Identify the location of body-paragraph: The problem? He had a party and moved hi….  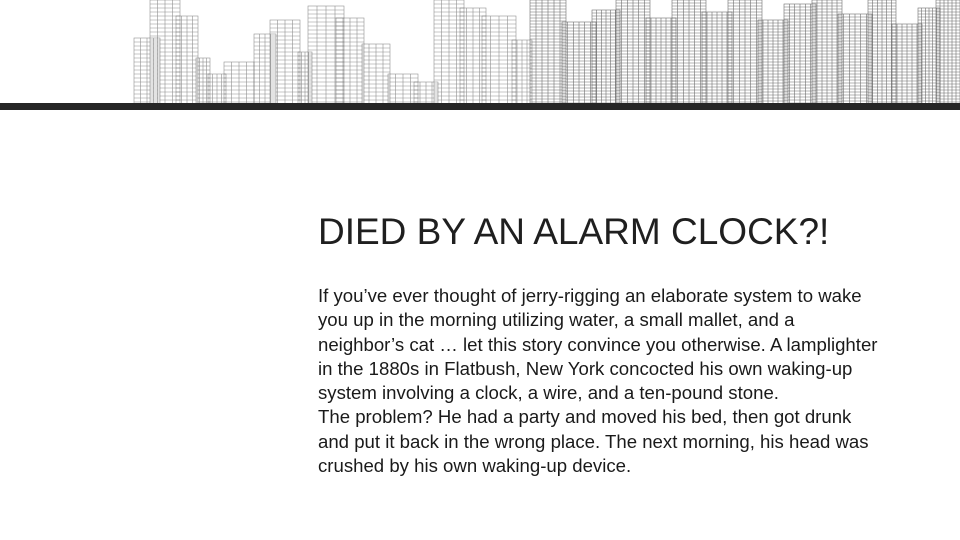
(593, 441).